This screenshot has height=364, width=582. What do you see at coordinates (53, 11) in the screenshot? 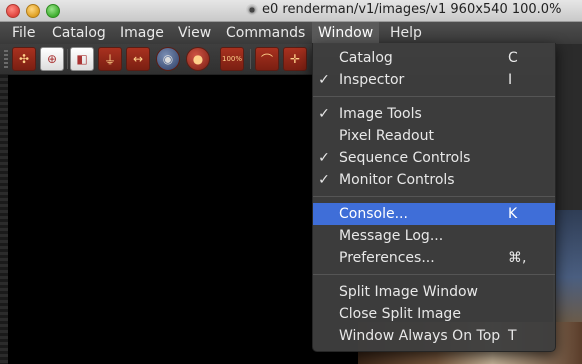
I see `zoom-window-button` at bounding box center [53, 11].